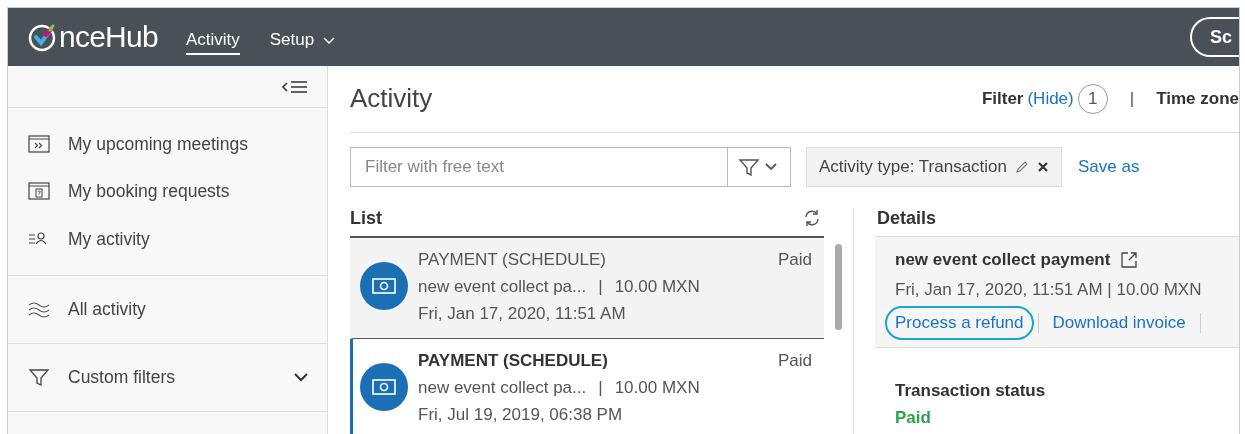 This screenshot has width=1245, height=434. I want to click on sidebar-item: My upcoming meetings, so click(167, 144).